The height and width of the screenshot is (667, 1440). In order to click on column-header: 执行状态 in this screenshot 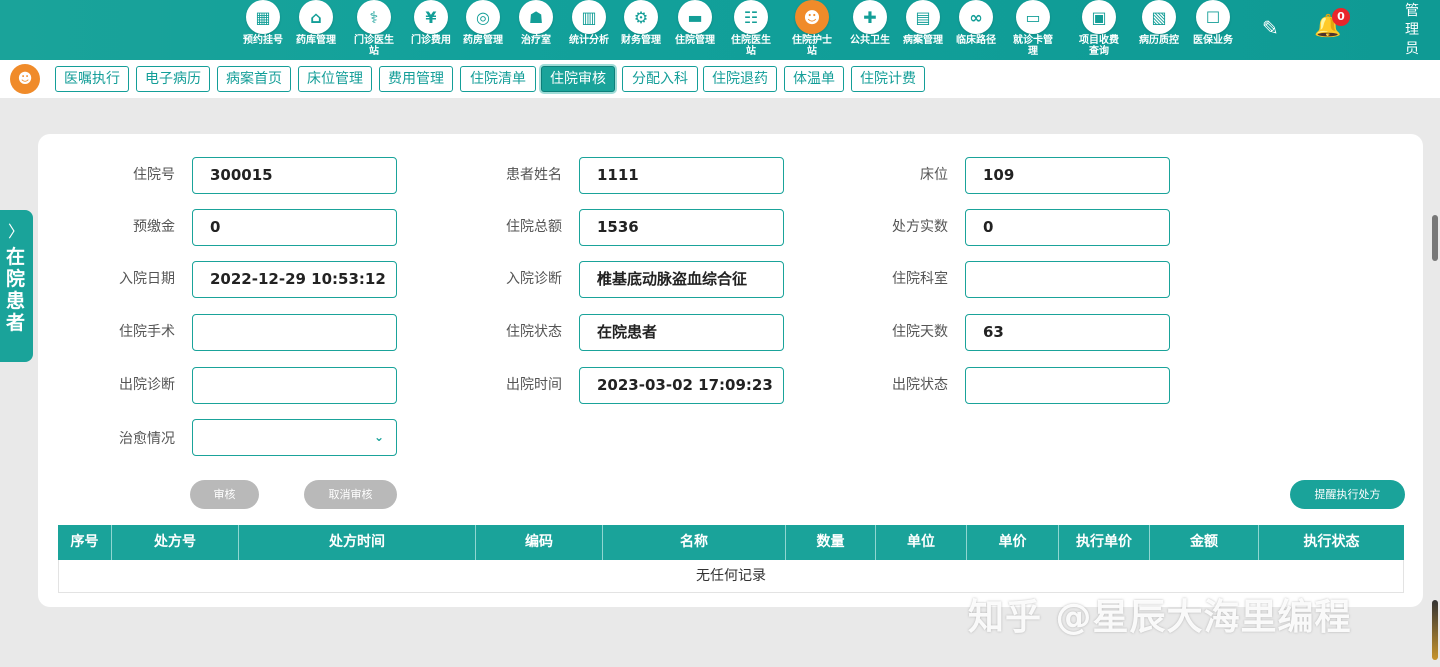, I will do `click(1331, 542)`.